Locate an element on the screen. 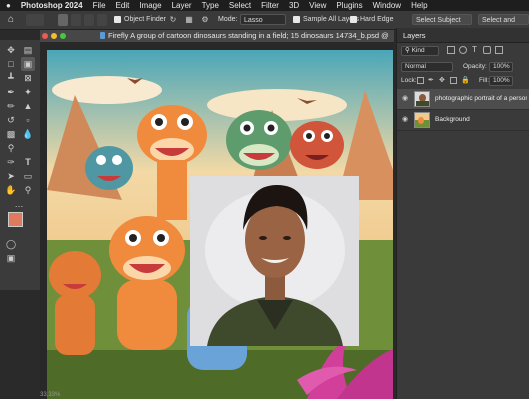 The image size is (529, 399). hand-tool-icon: ✋ is located at coordinates (11, 190).